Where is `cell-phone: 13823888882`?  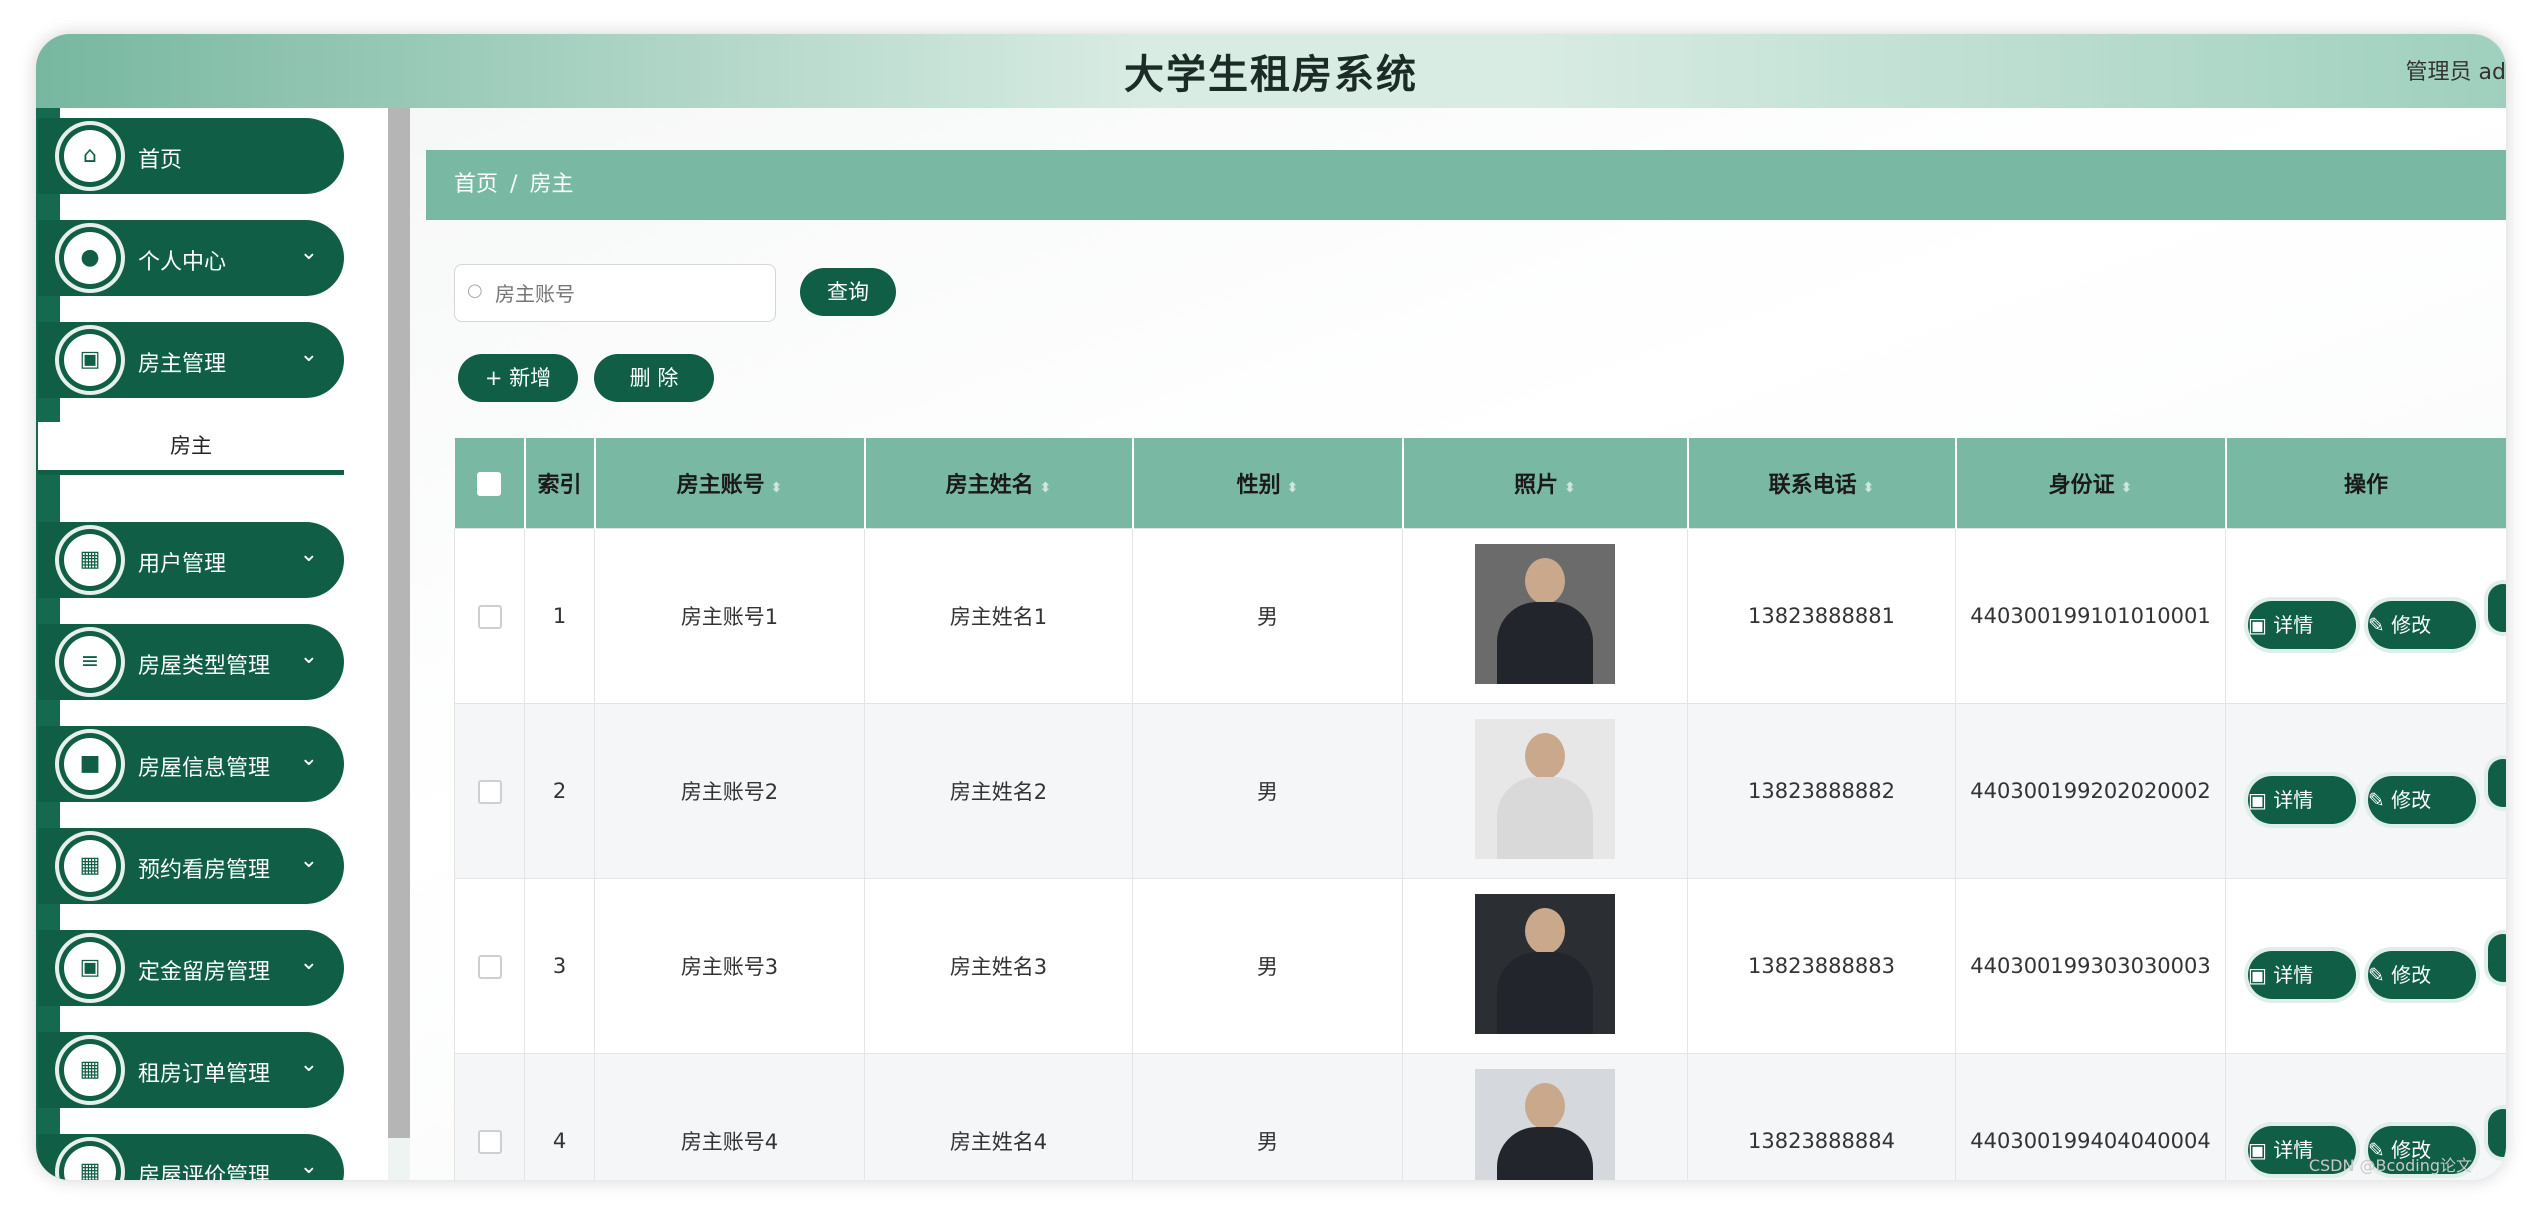 cell-phone: 13823888882 is located at coordinates (1821, 791).